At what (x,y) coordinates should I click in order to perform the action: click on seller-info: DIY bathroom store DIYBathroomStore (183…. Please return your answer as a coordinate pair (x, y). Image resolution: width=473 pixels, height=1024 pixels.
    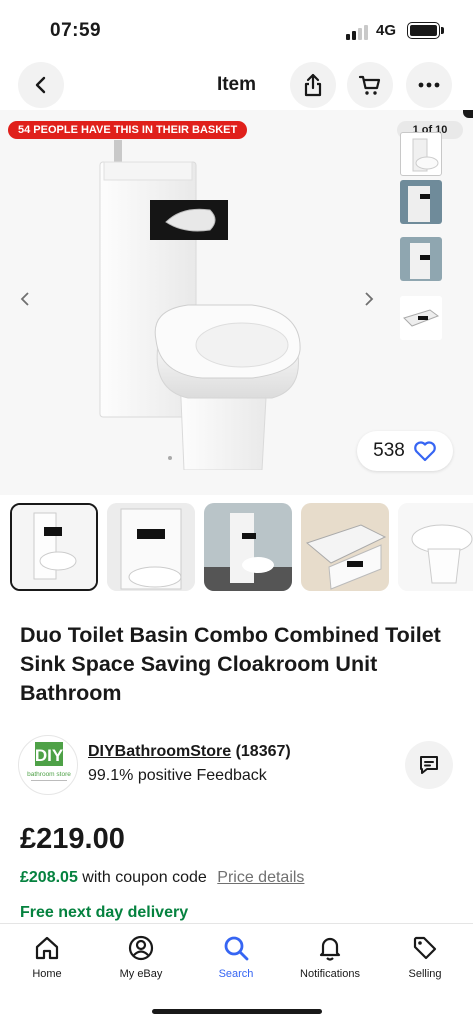
    Looking at the image, I should click on (238, 767).